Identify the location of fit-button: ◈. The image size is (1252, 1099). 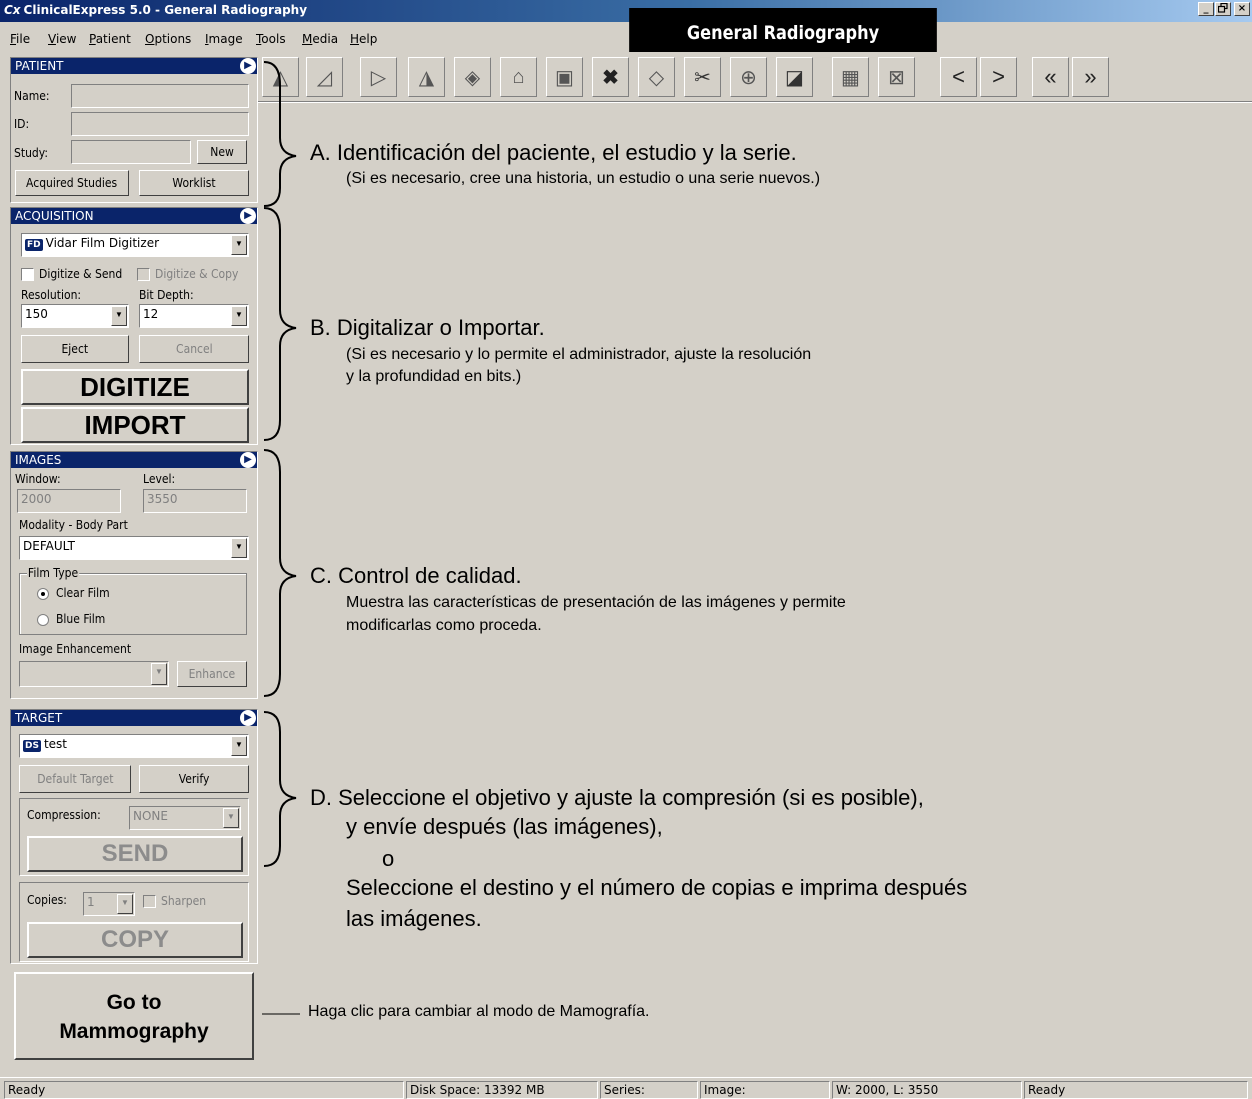
(472, 77).